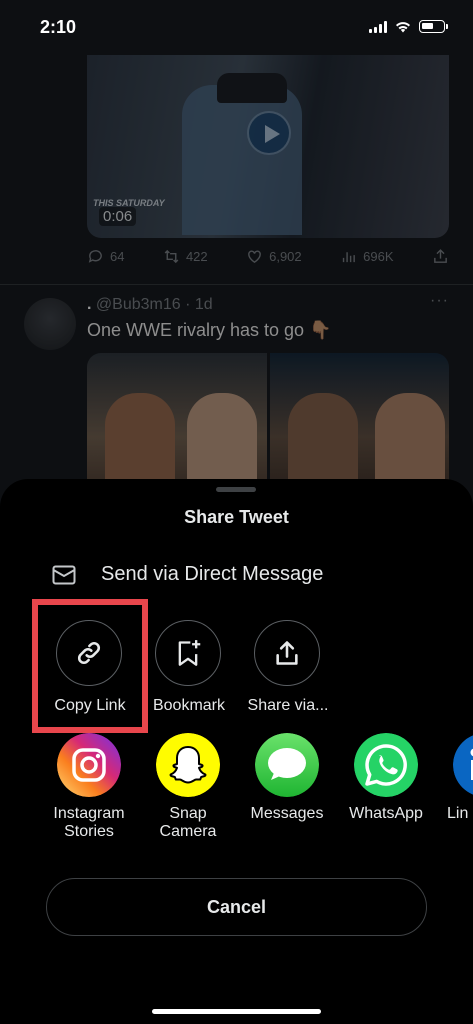 Image resolution: width=473 pixels, height=1024 pixels. Describe the element at coordinates (89, 822) in the screenshot. I see `instagram-stories-label: Instagram Stories` at that location.